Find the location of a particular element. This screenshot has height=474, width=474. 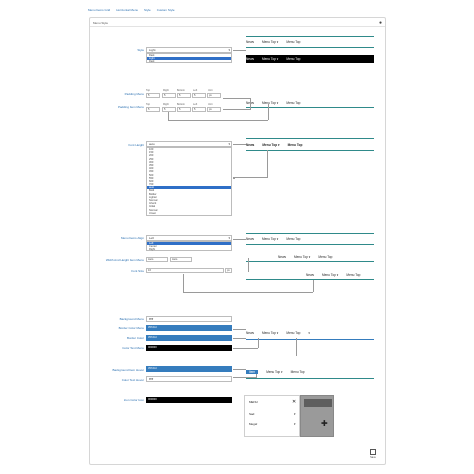

close-icon: ● is located at coordinates (380, 23).